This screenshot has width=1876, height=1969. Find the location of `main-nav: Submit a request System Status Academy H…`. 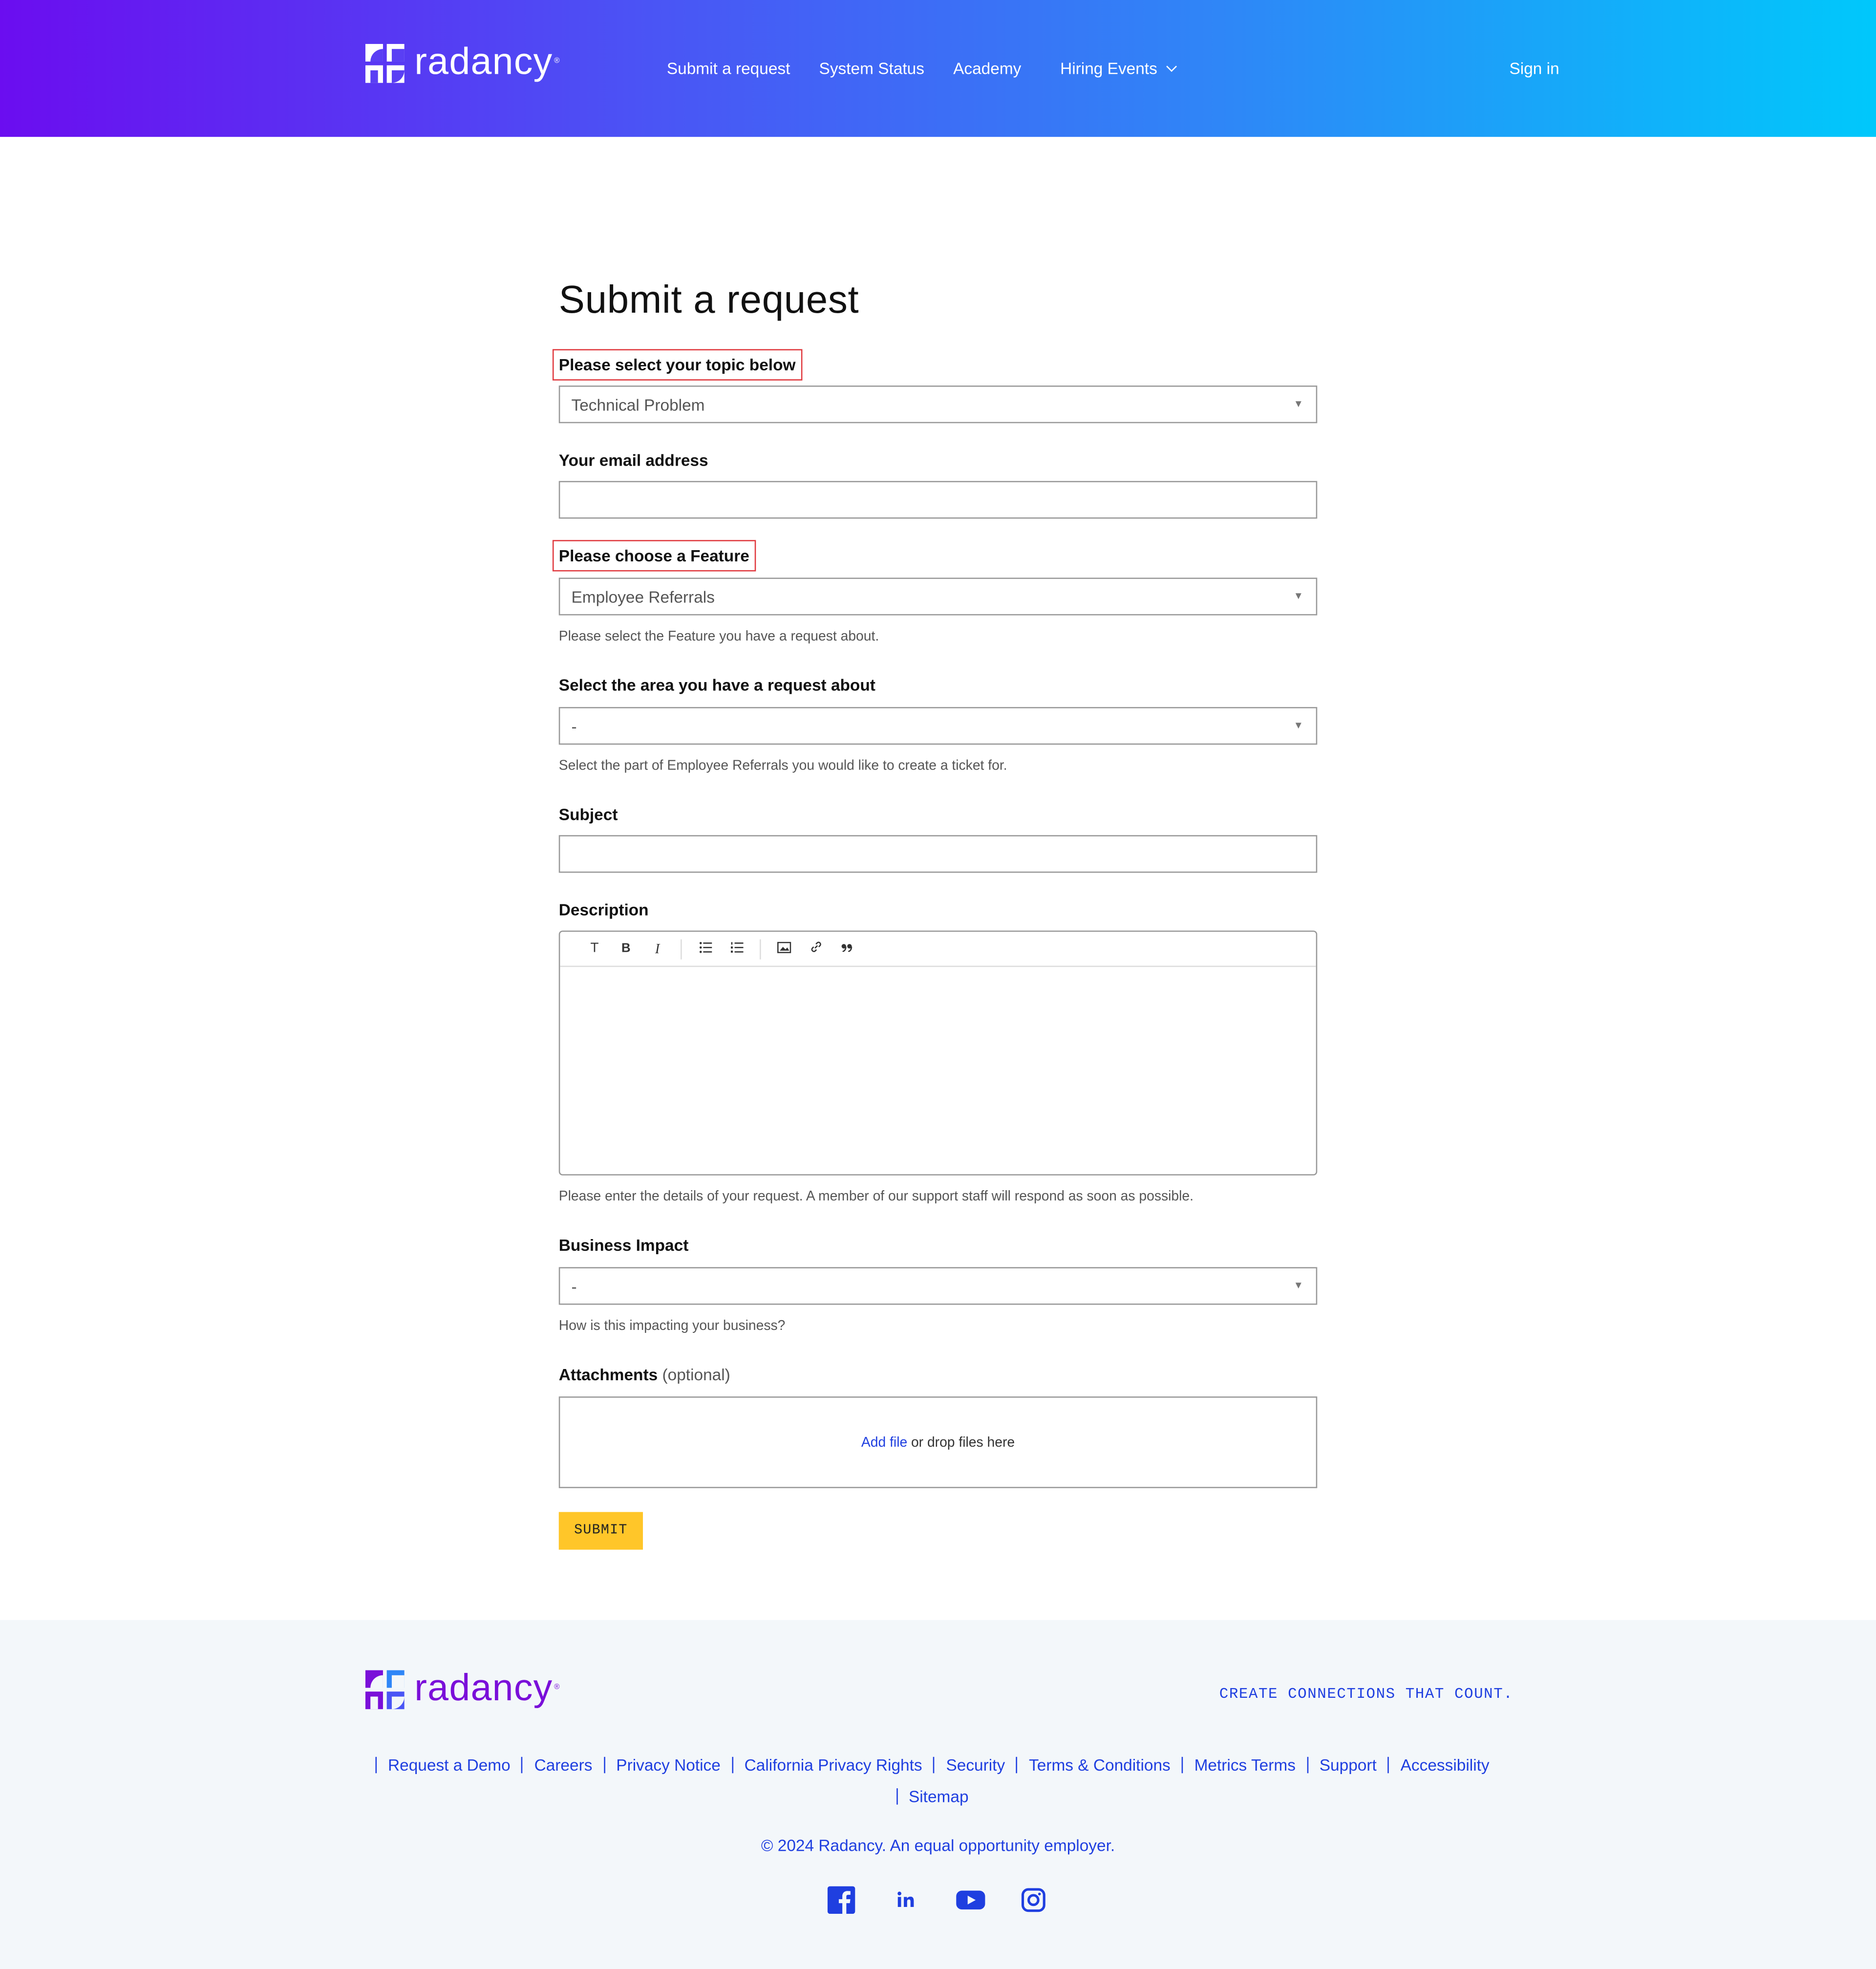

main-nav: Submit a request System Status Academy H… is located at coordinates (935, 68).